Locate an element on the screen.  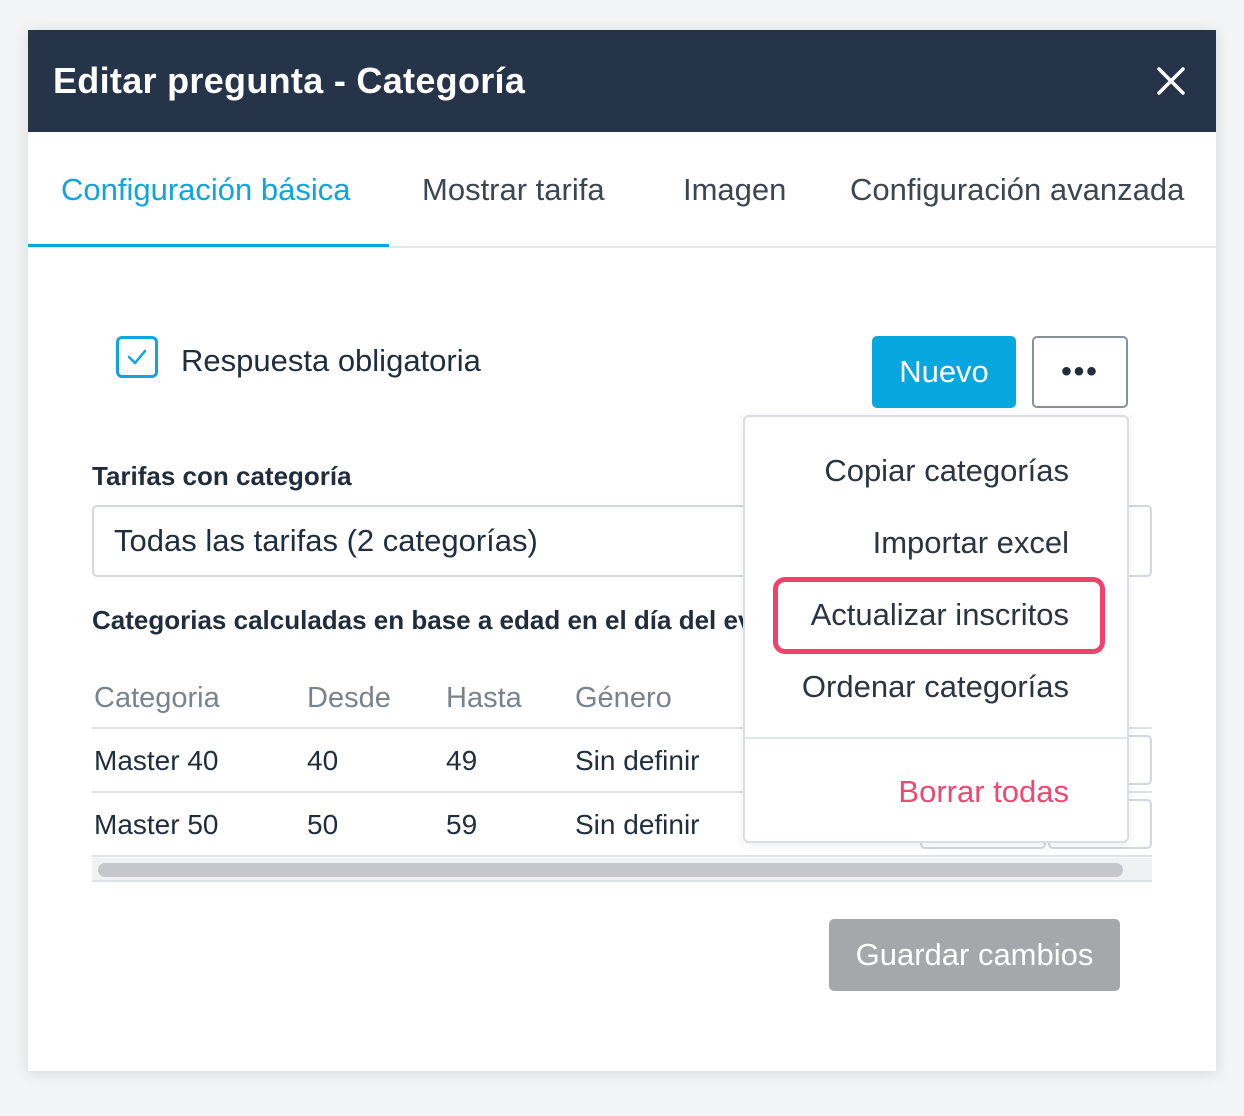
column-header-to: Hasta is located at coordinates (484, 698).